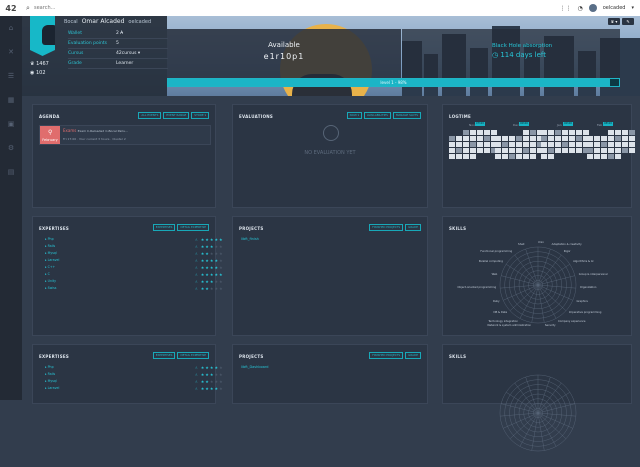  I want to click on expertise-label: Swiss, so click(52, 288).